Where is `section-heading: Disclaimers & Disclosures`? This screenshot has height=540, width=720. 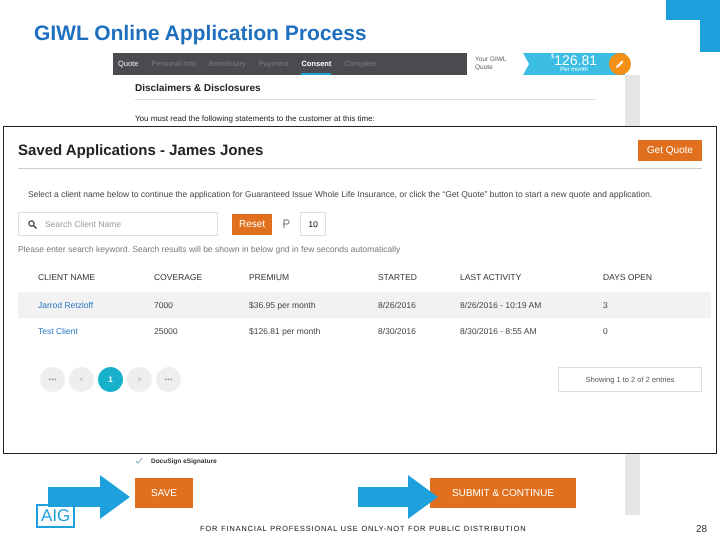 section-heading: Disclaimers & Disclosures is located at coordinates (365, 91).